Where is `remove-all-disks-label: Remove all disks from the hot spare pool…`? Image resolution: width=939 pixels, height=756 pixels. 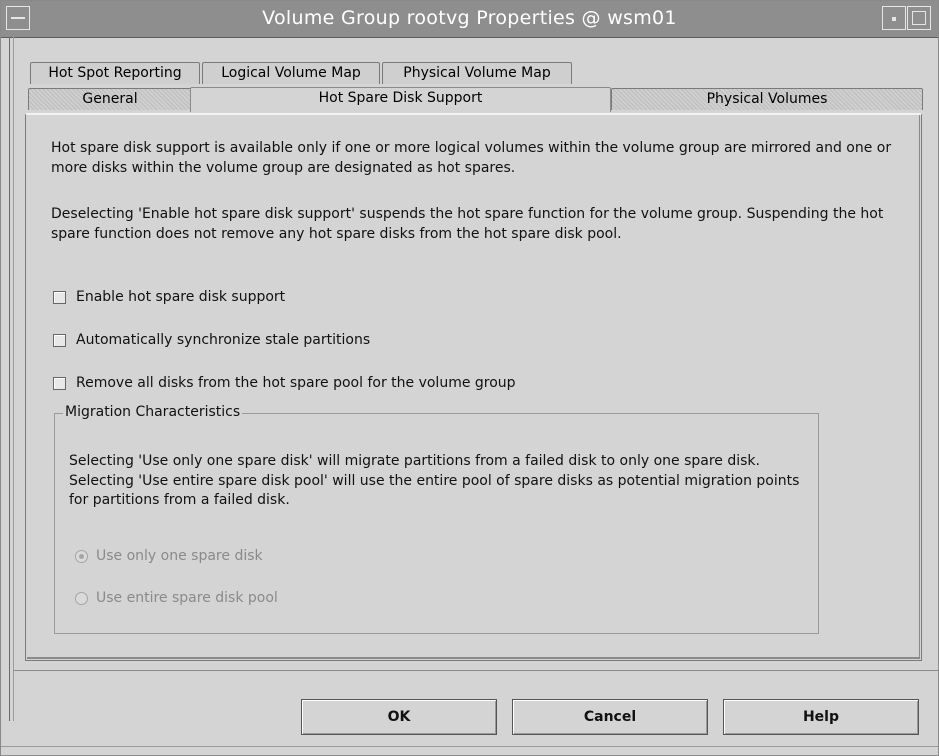 remove-all-disks-label: Remove all disks from the hot spare pool… is located at coordinates (296, 383).